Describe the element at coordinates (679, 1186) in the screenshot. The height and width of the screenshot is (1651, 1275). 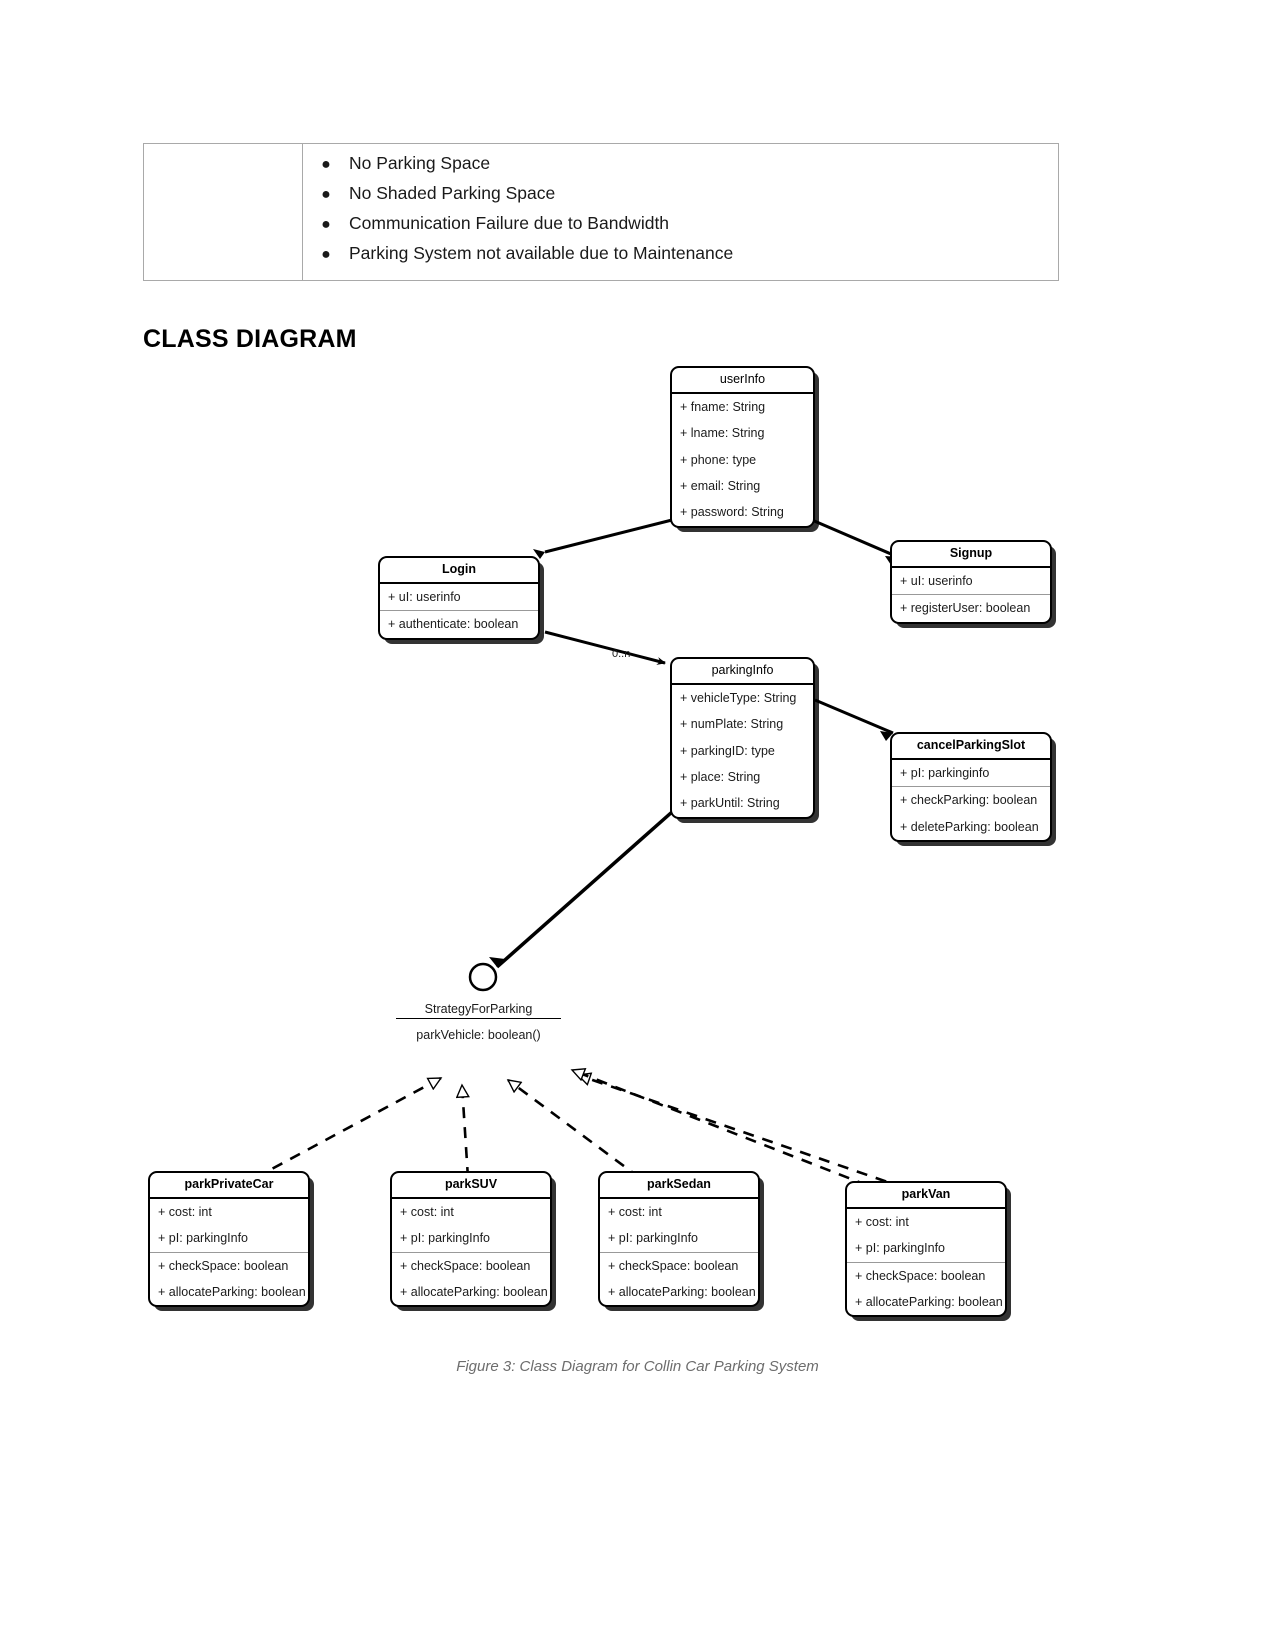
I see `class-name: parkSedan` at that location.